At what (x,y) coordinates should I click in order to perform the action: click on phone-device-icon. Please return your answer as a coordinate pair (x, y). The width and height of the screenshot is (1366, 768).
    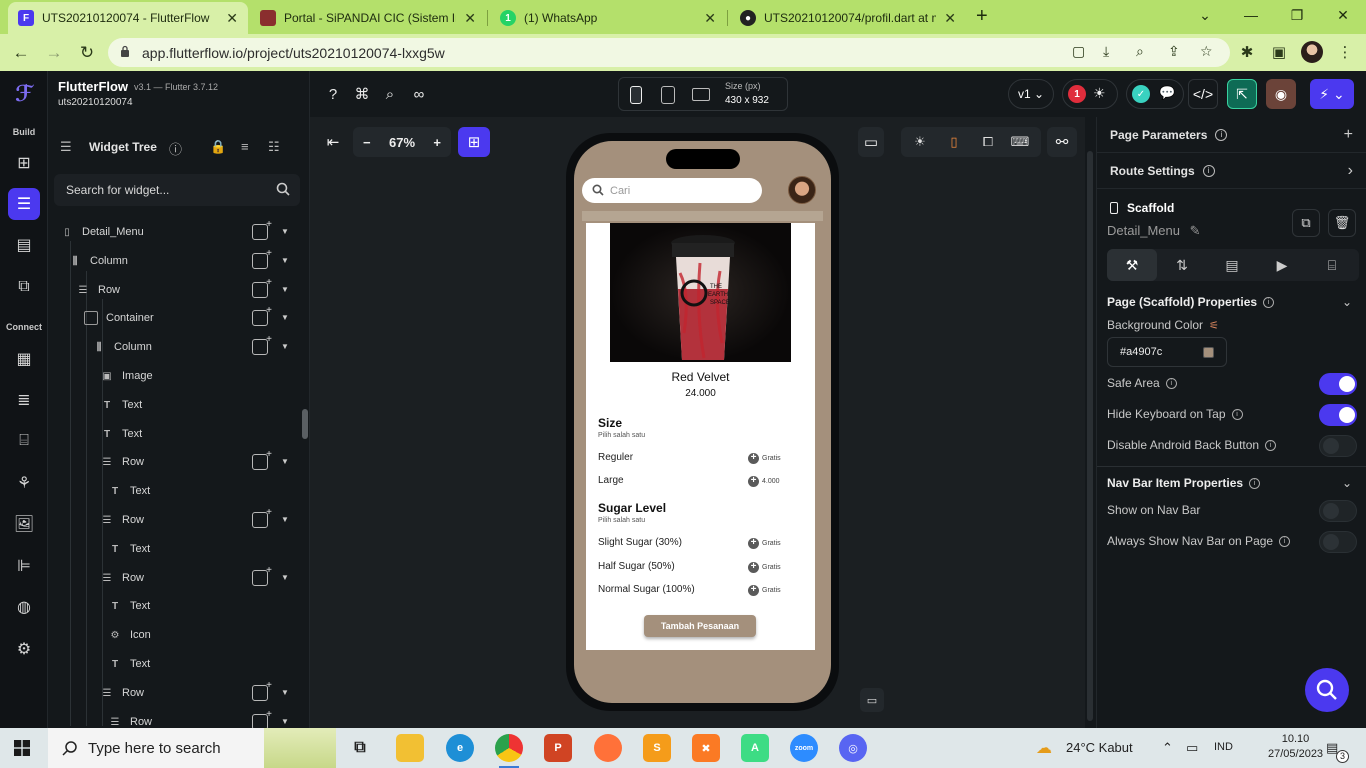
    Looking at the image, I should click on (636, 95).